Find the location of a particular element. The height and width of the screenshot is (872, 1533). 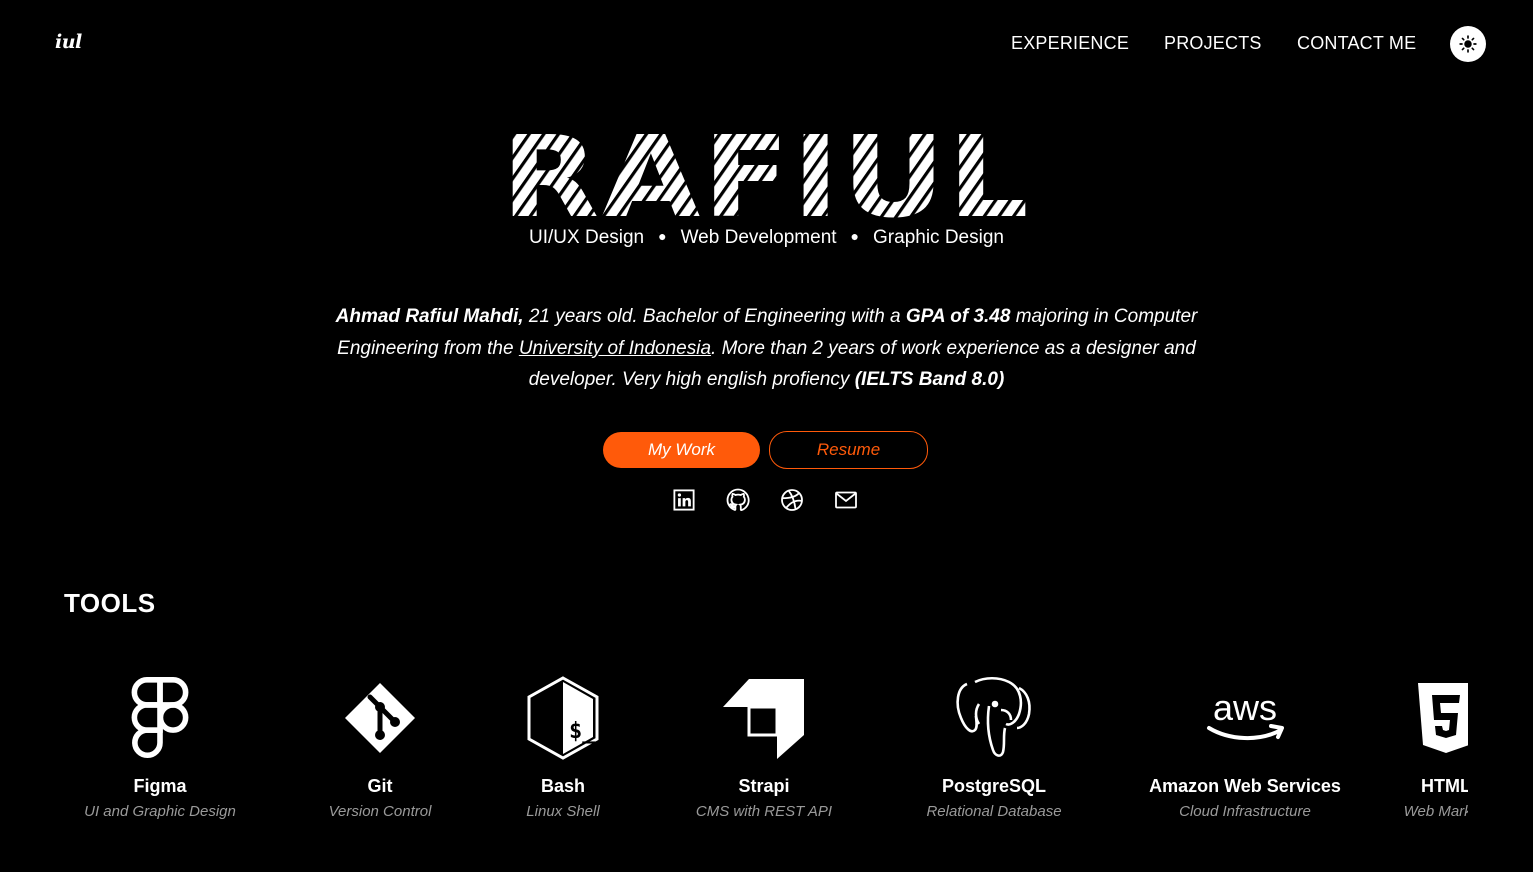

git-icon is located at coordinates (380, 718).